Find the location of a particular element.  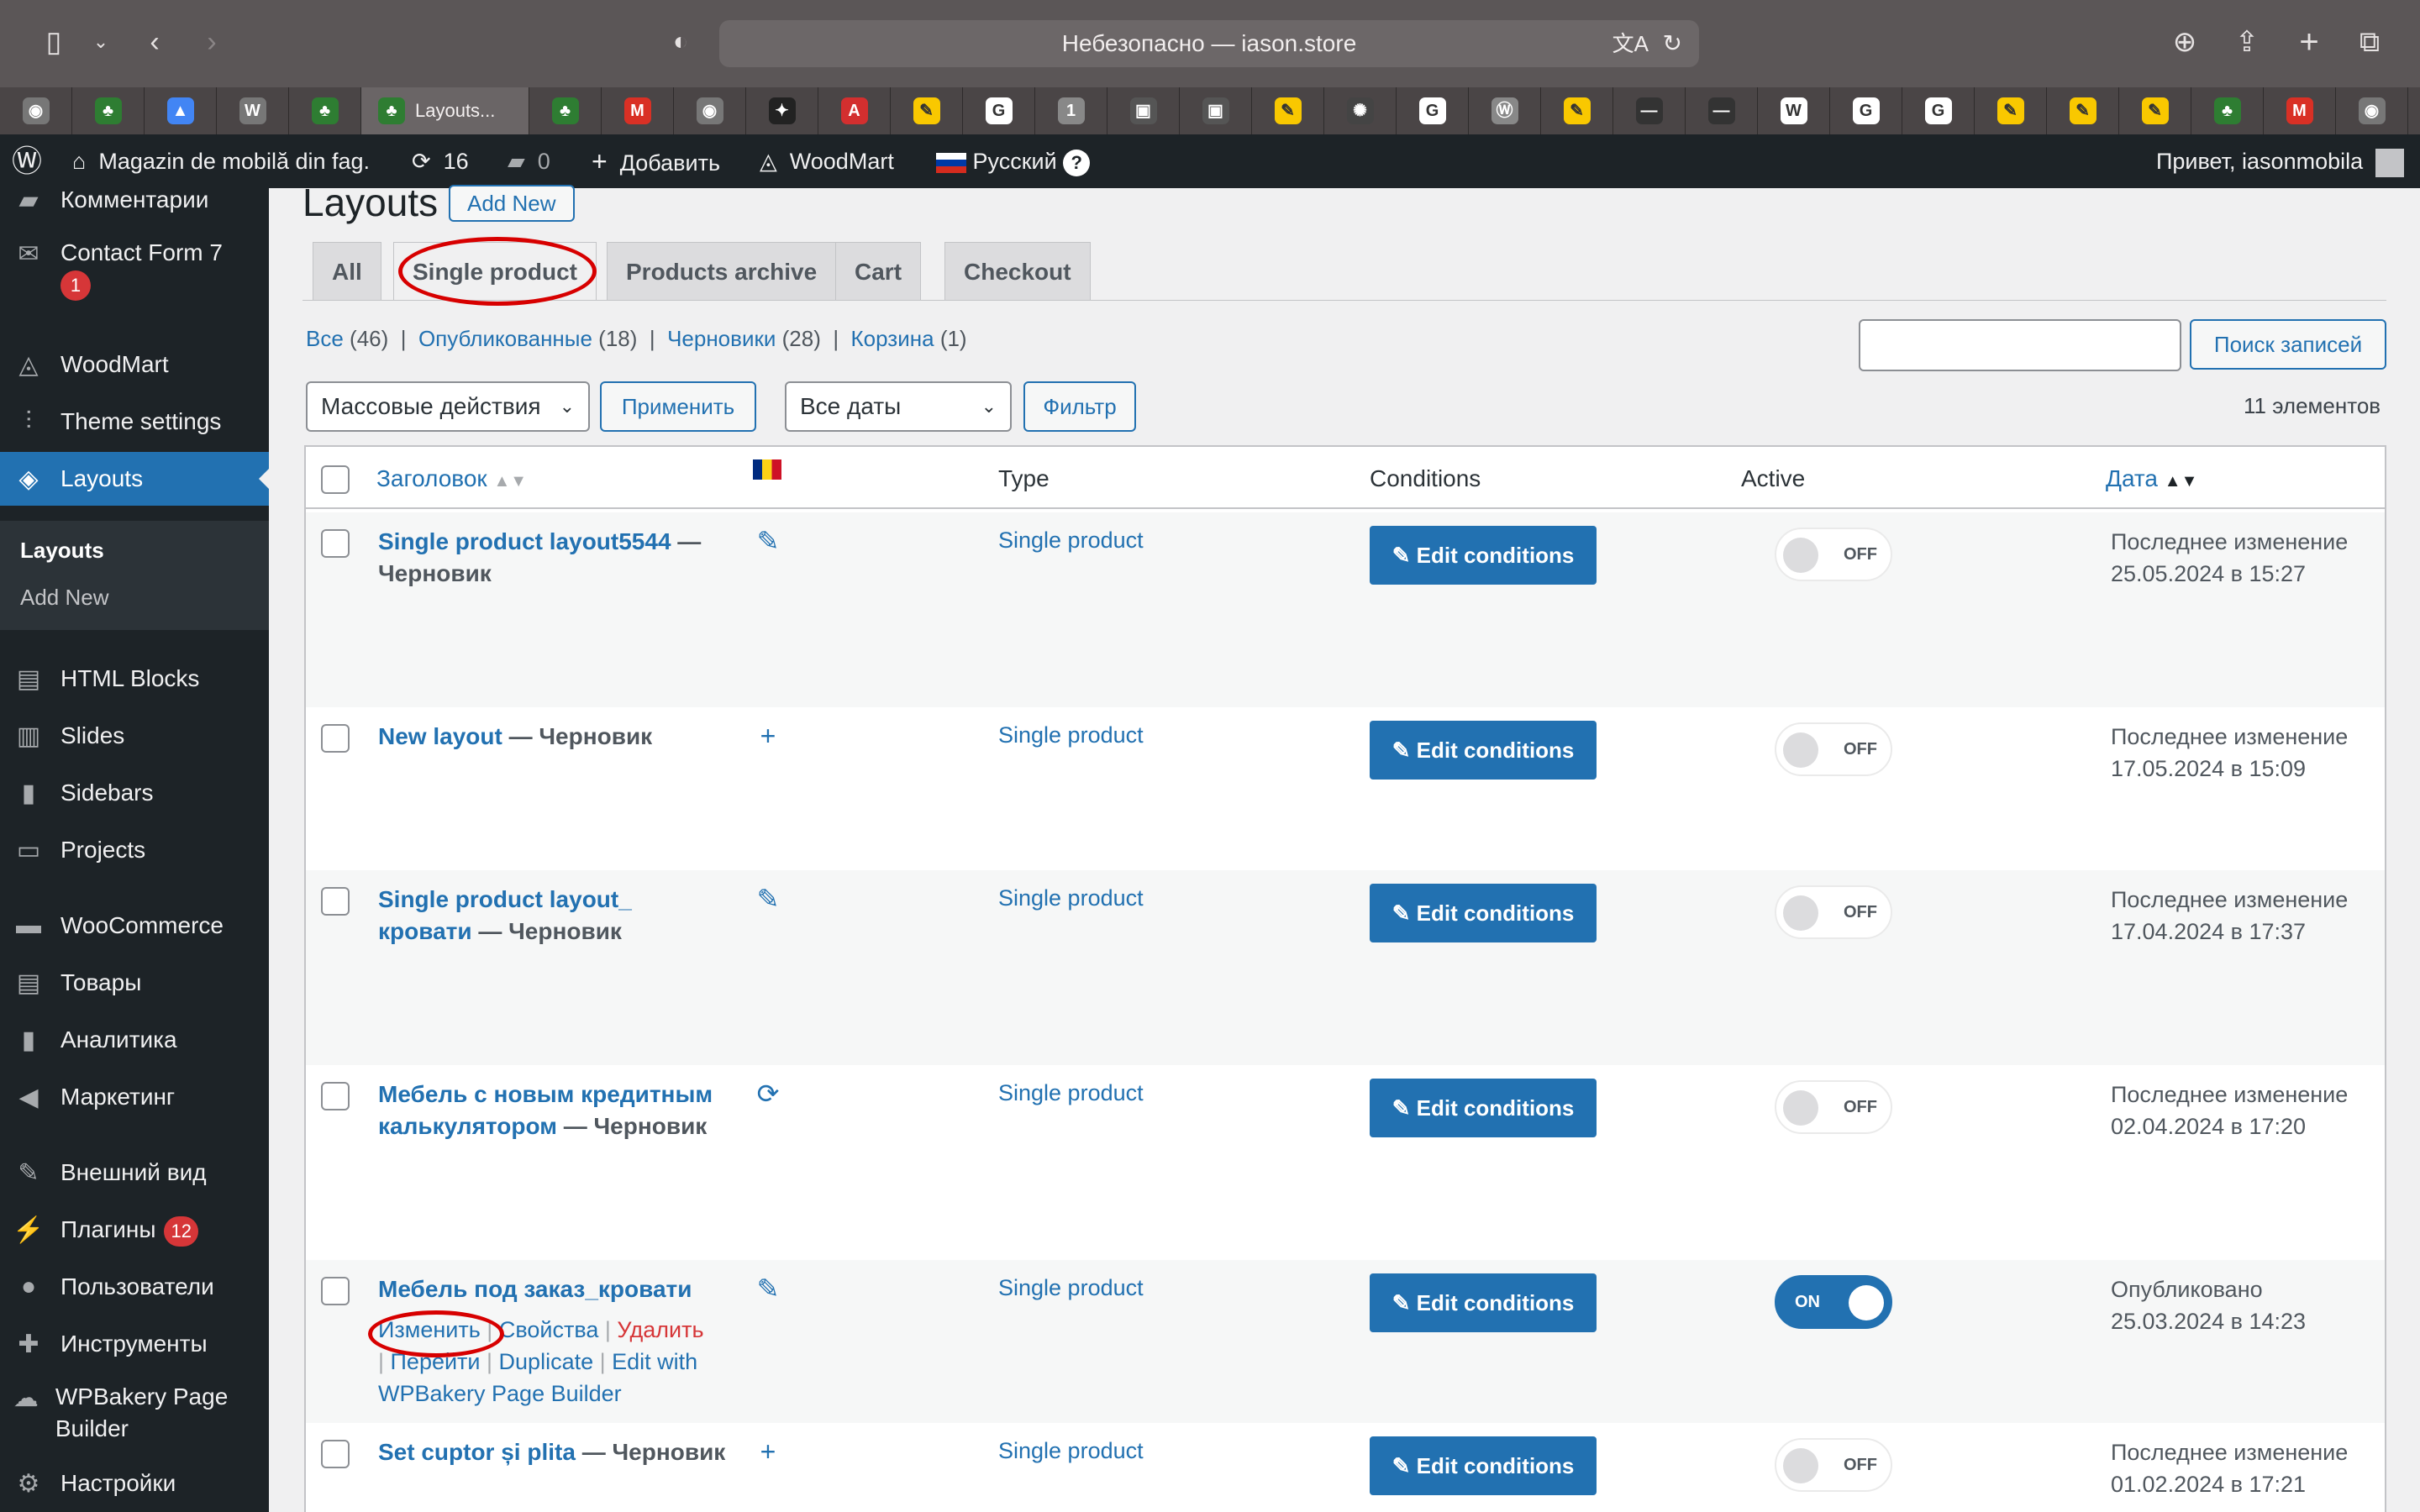

sidebar-item-woodmart: ◬ WoodMart is located at coordinates (134, 364).